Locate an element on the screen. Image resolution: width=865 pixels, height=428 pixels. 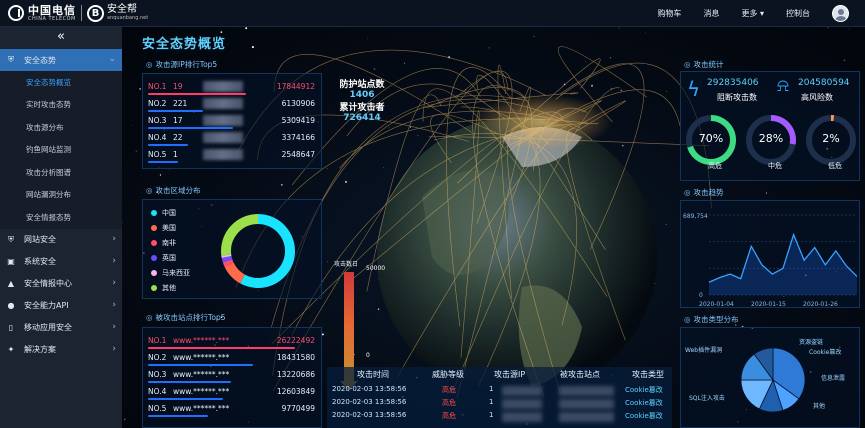
attack-stats-title: 攻击统计 is located at coordinates (704, 64).